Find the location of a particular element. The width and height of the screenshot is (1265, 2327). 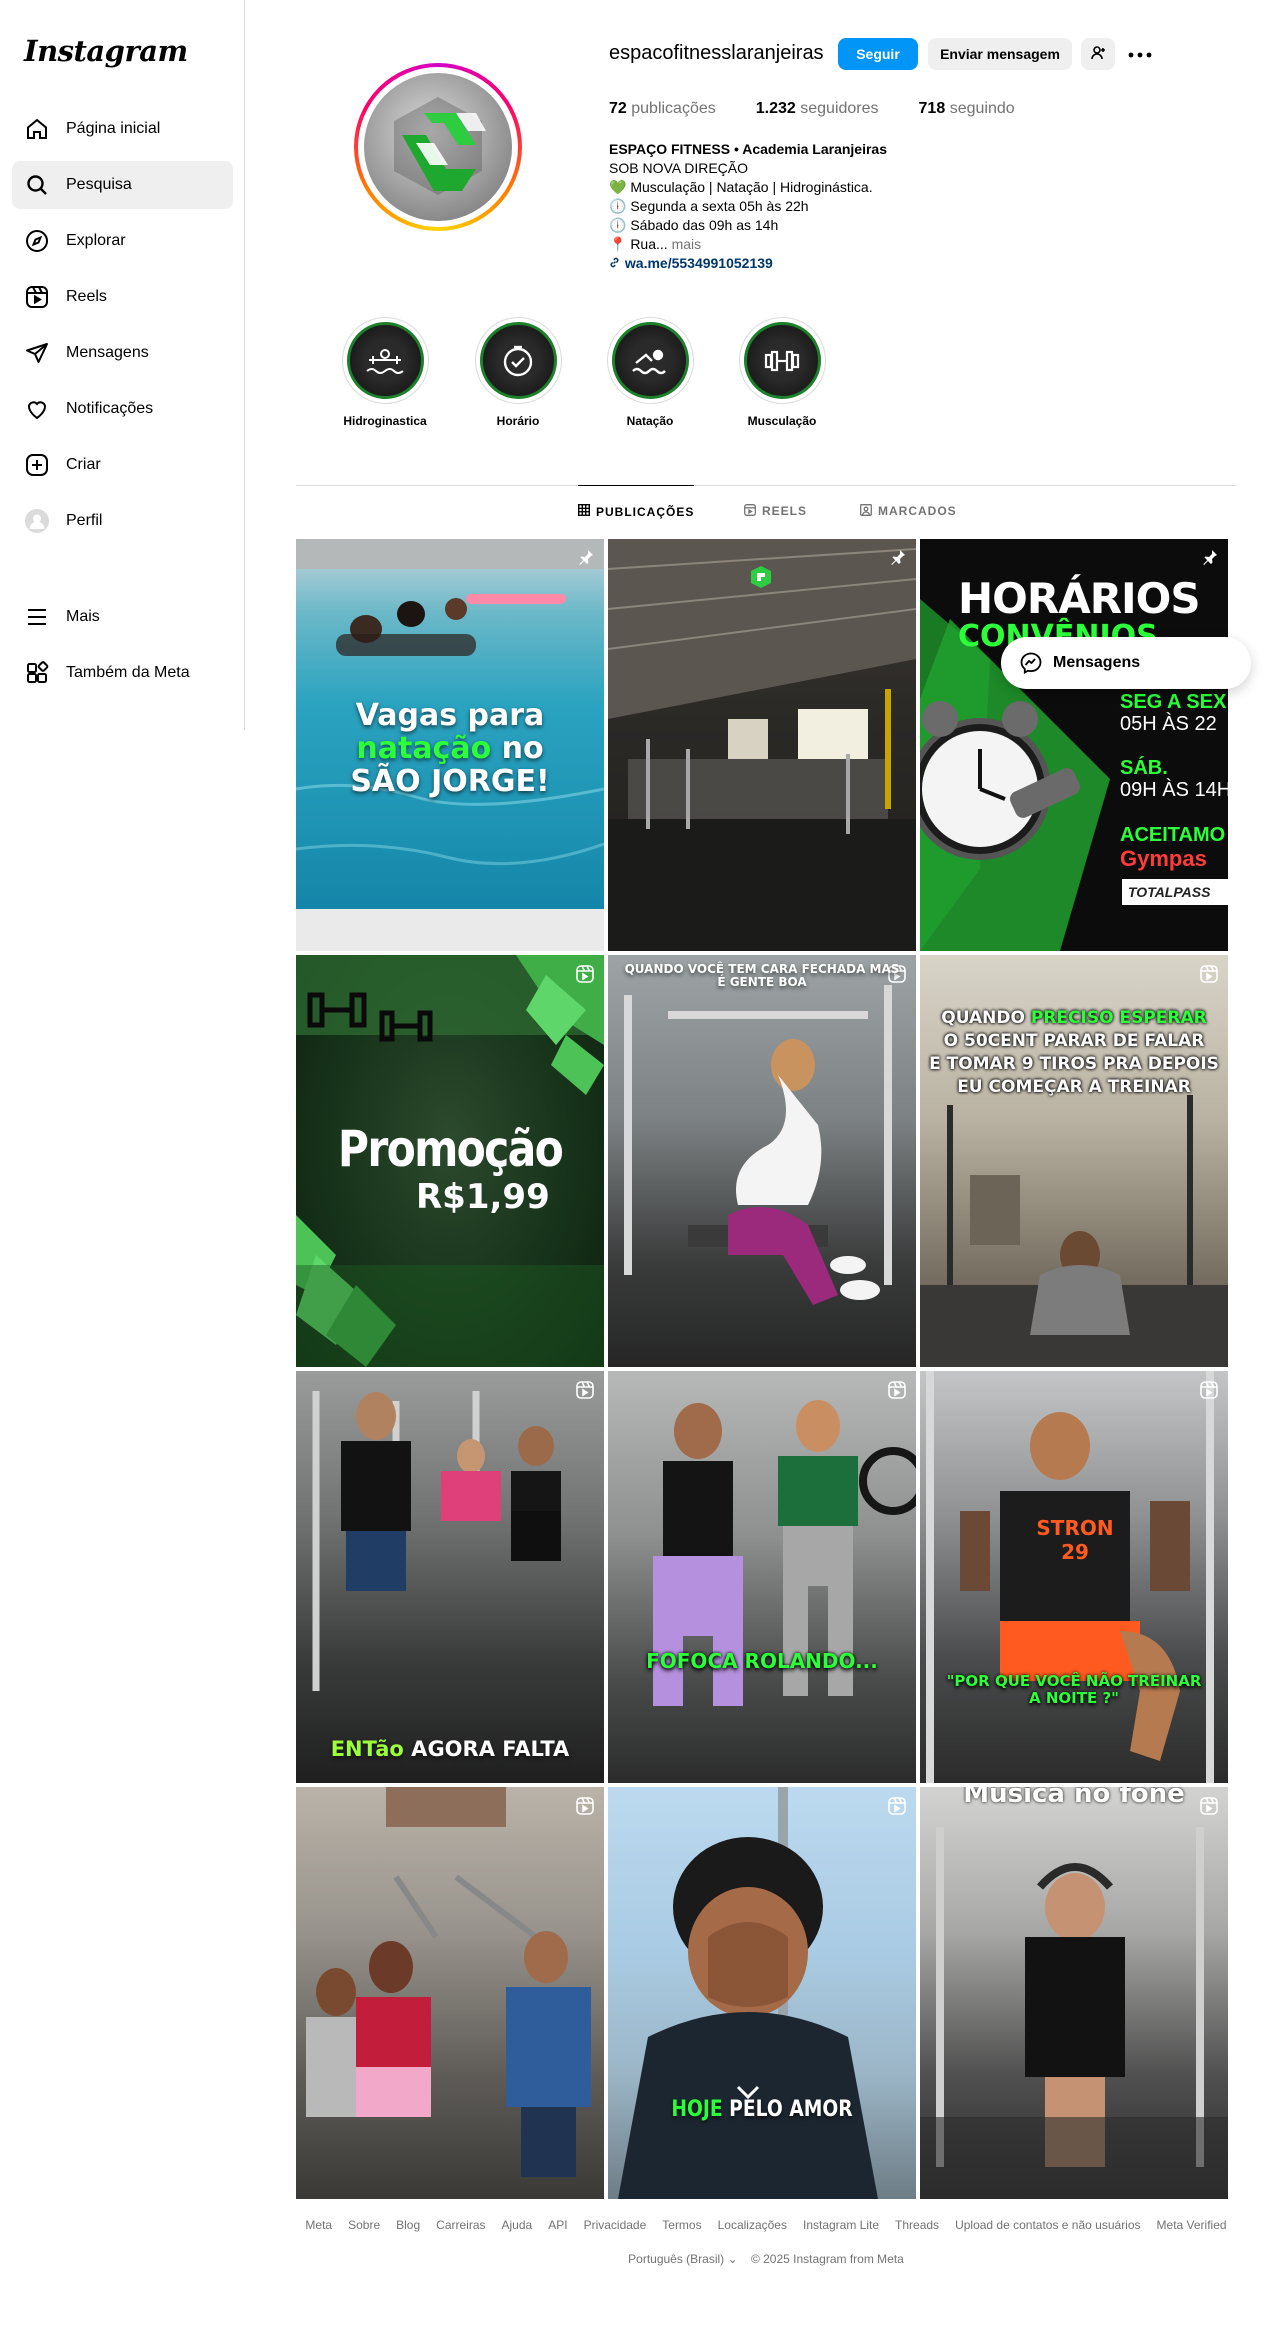

jersey-text: STRON 29 is located at coordinates (1075, 1540).